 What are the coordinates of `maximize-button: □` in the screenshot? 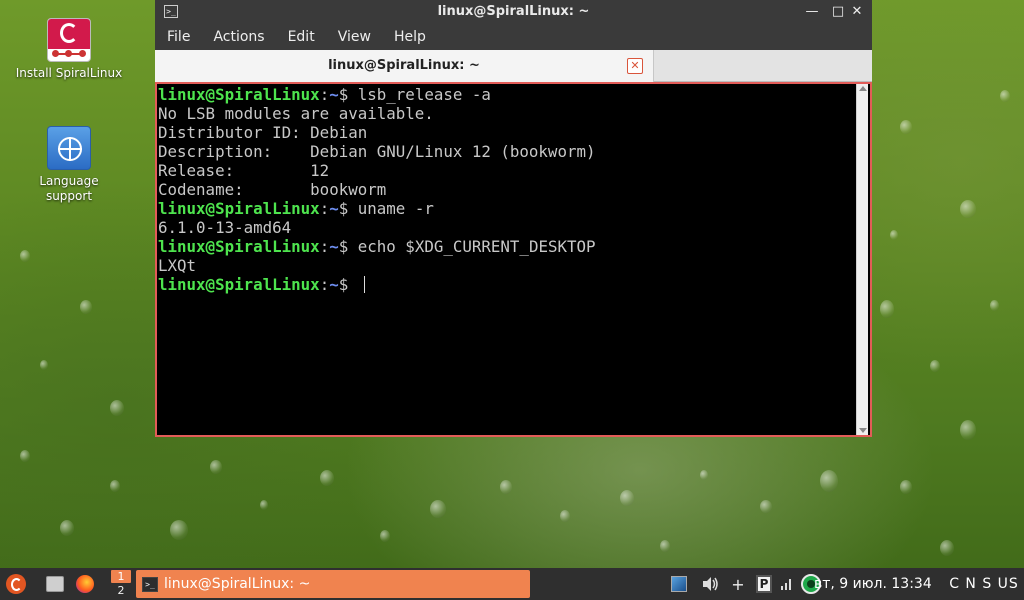 It's located at (838, 12).